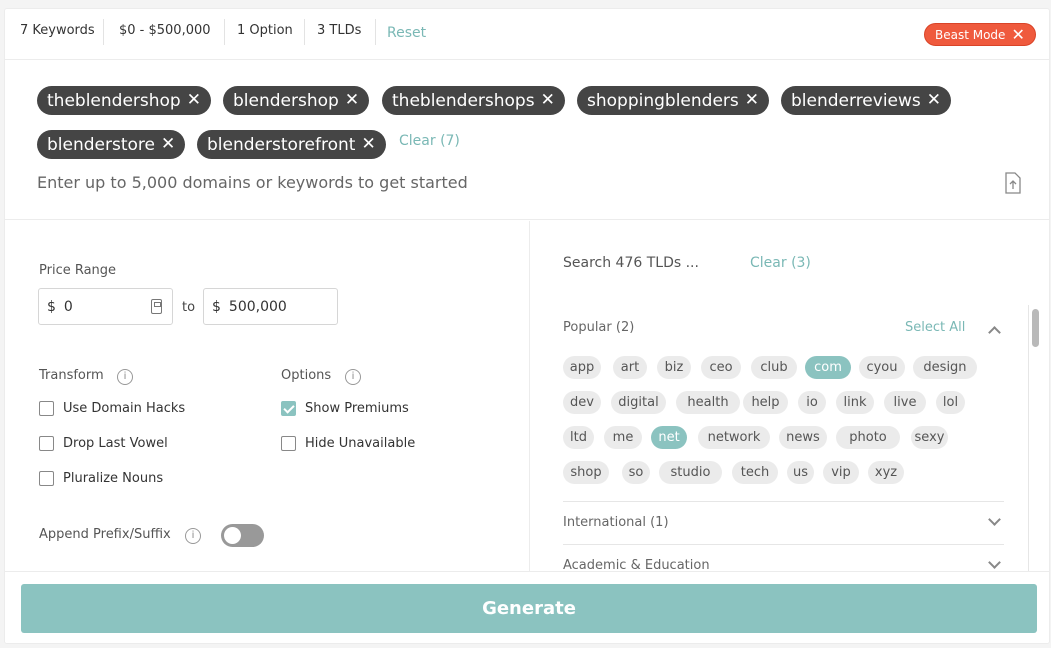 Image resolution: width=1051 pixels, height=648 pixels. I want to click on tld-chip: net, so click(669, 437).